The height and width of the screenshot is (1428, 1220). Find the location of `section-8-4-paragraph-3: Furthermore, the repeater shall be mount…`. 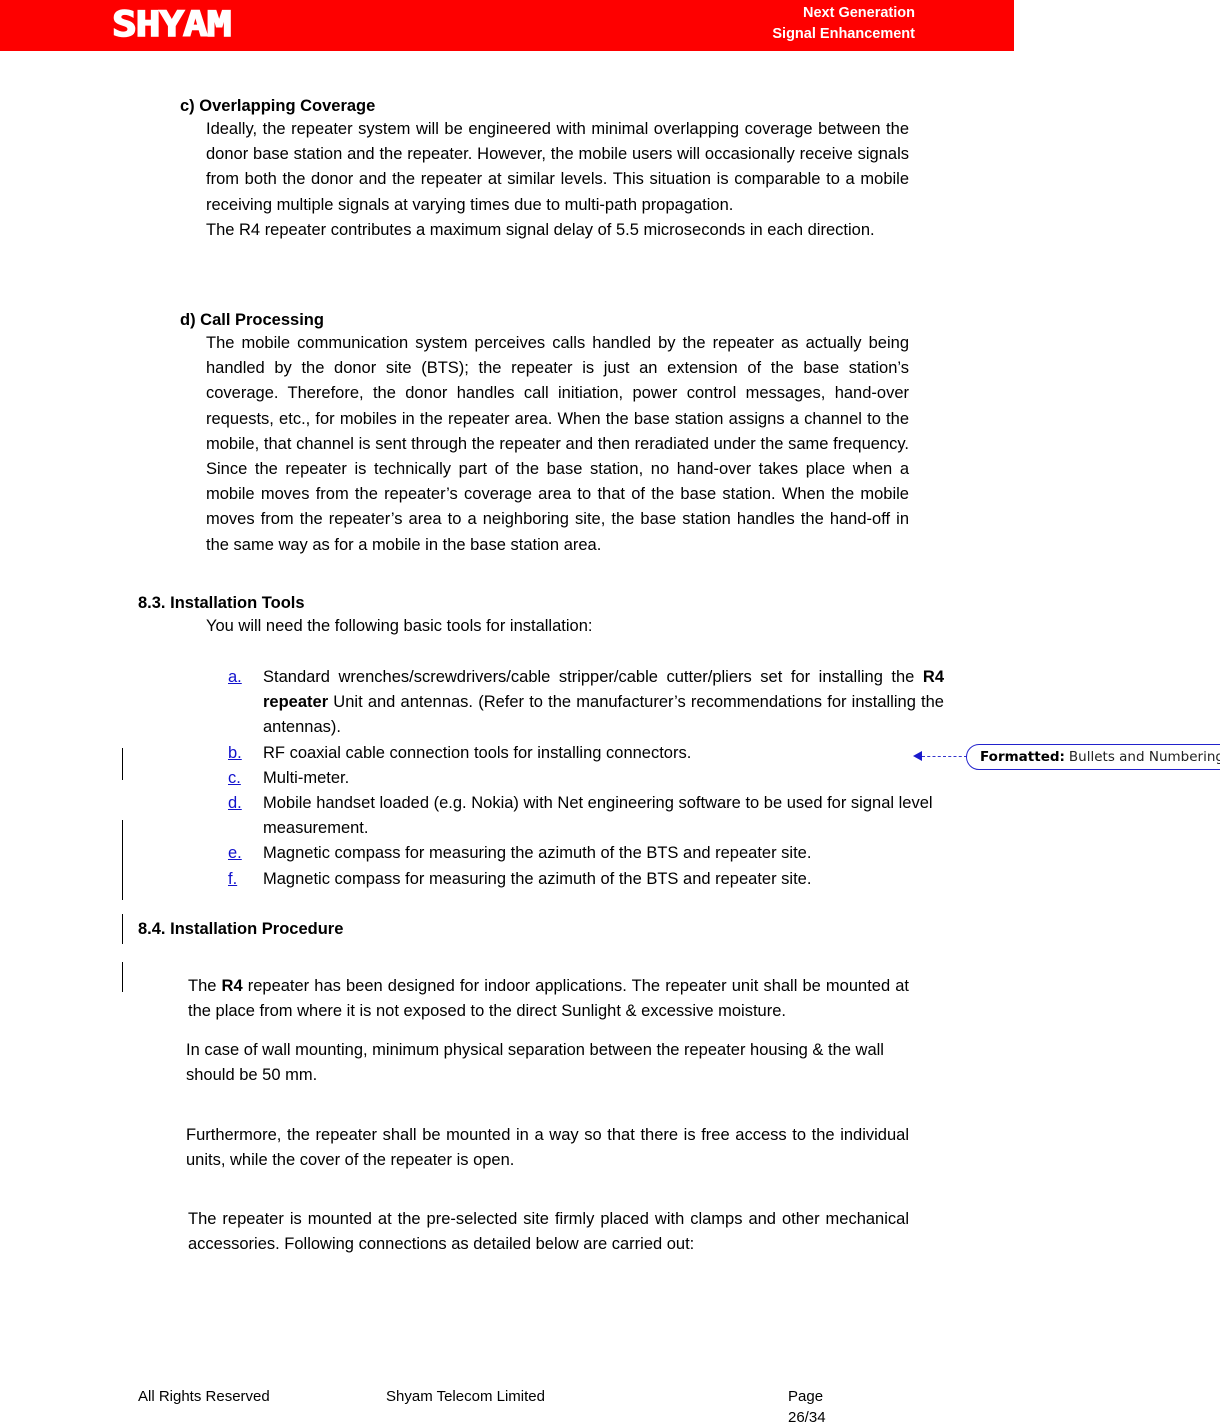

section-8-4-paragraph-3: Furthermore, the repeater shall be mount… is located at coordinates (547, 1147).